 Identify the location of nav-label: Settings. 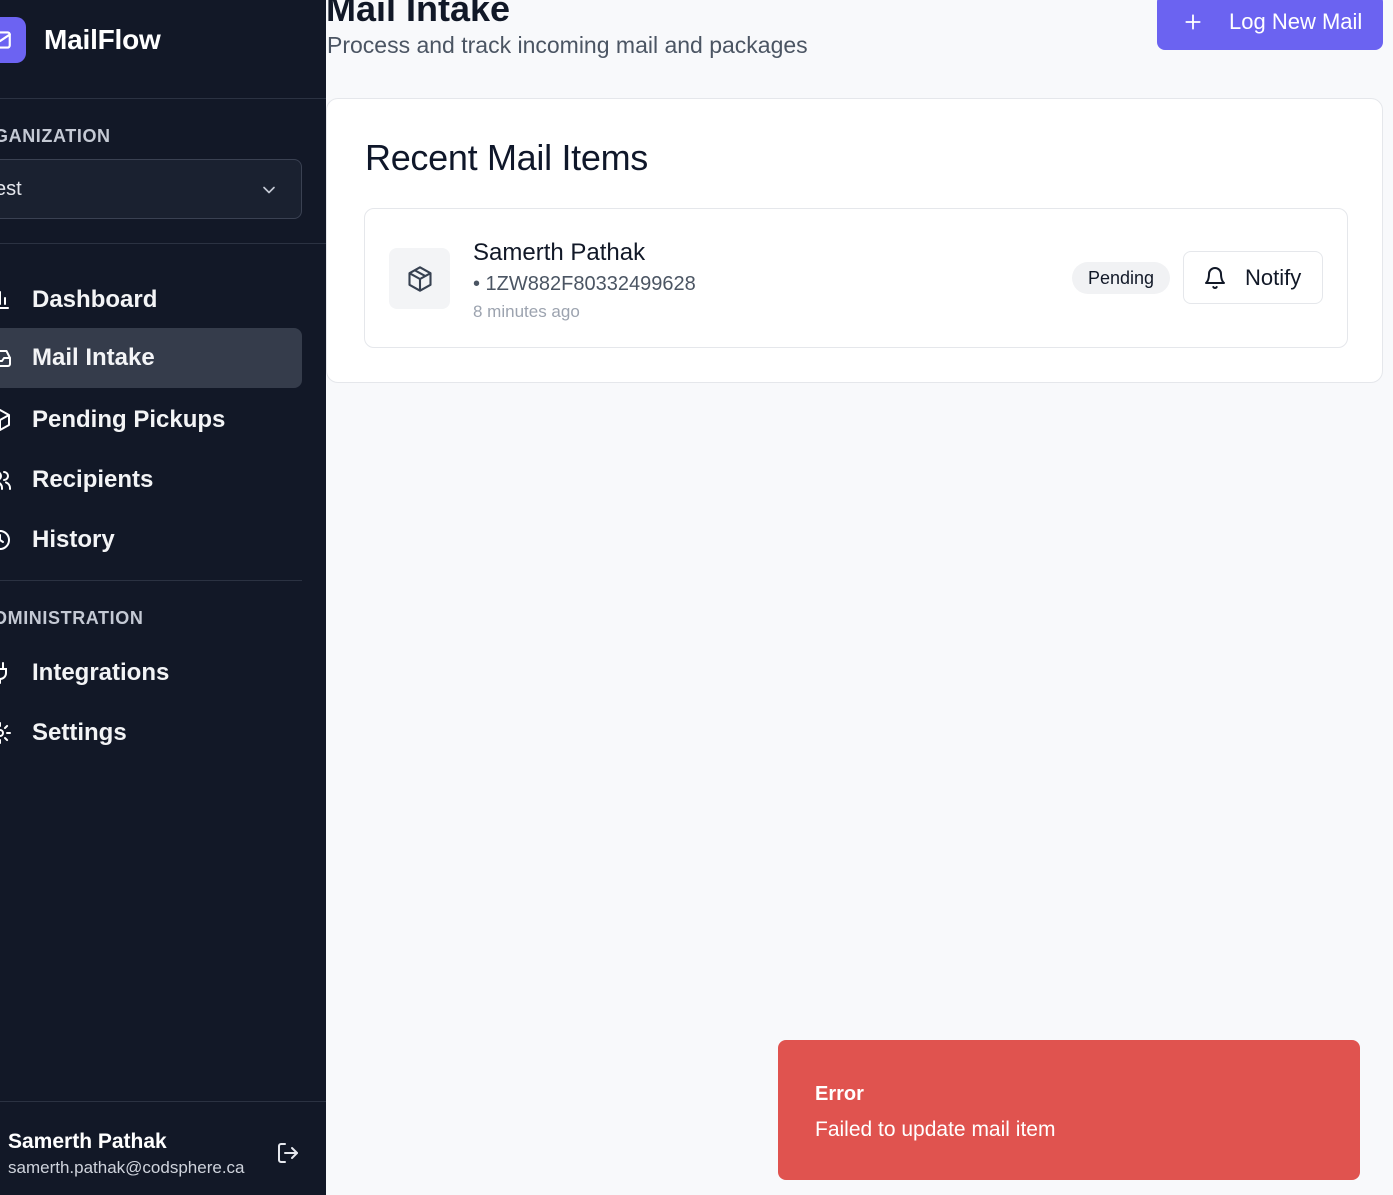
(79, 732).